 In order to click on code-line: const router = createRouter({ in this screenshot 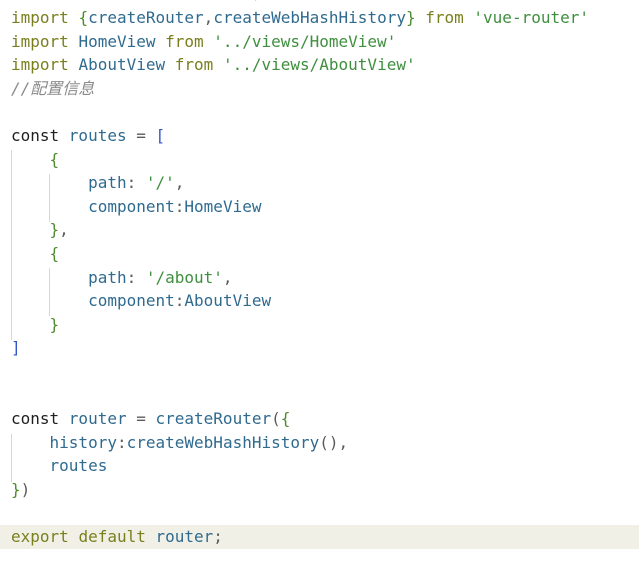, I will do `click(319, 419)`.